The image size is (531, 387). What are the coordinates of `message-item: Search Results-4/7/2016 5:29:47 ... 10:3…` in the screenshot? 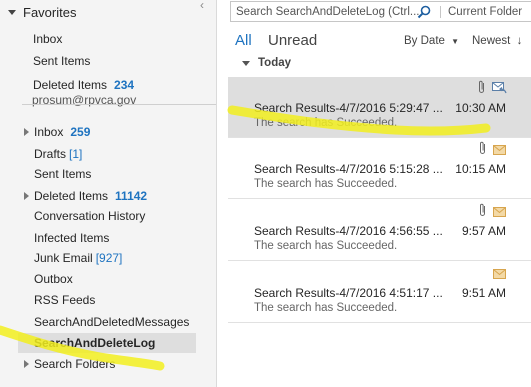 It's located at (379, 107).